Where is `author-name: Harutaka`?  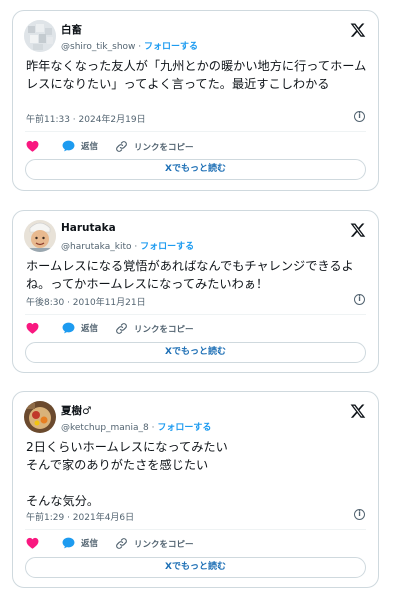 author-name: Harutaka is located at coordinates (88, 228).